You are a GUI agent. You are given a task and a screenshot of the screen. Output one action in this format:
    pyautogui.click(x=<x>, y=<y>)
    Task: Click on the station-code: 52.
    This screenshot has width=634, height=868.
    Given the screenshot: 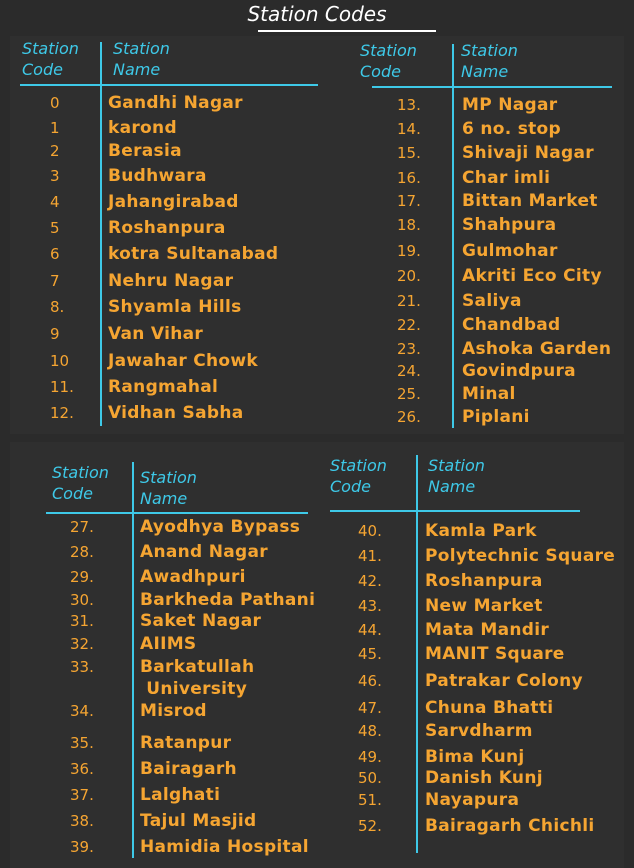 What is the action you would take?
    pyautogui.click(x=370, y=826)
    